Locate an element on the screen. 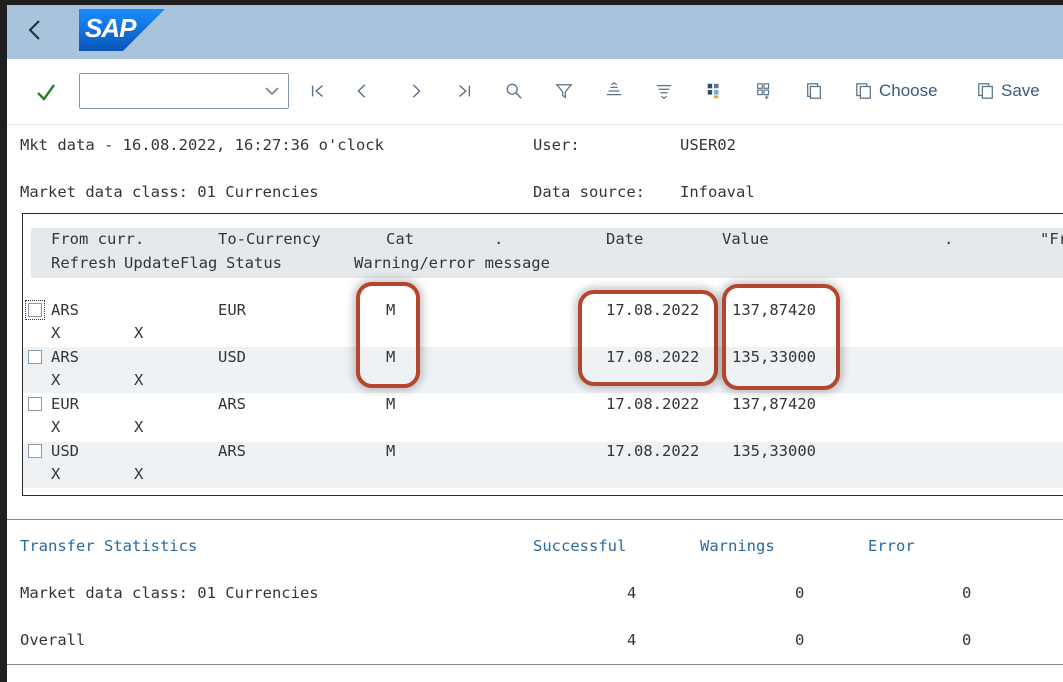 This screenshot has width=1063, height=682. back-arrow-icon is located at coordinates (34, 30).